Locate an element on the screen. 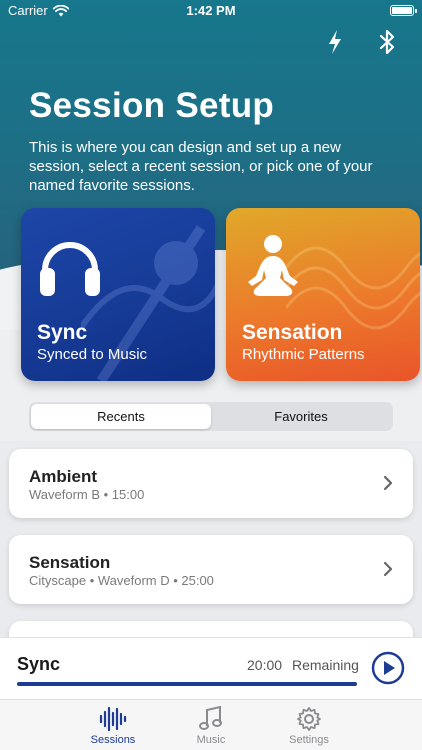 The image size is (422, 750). sensation-card: Sensation Rhythmic Patterns is located at coordinates (323, 294).